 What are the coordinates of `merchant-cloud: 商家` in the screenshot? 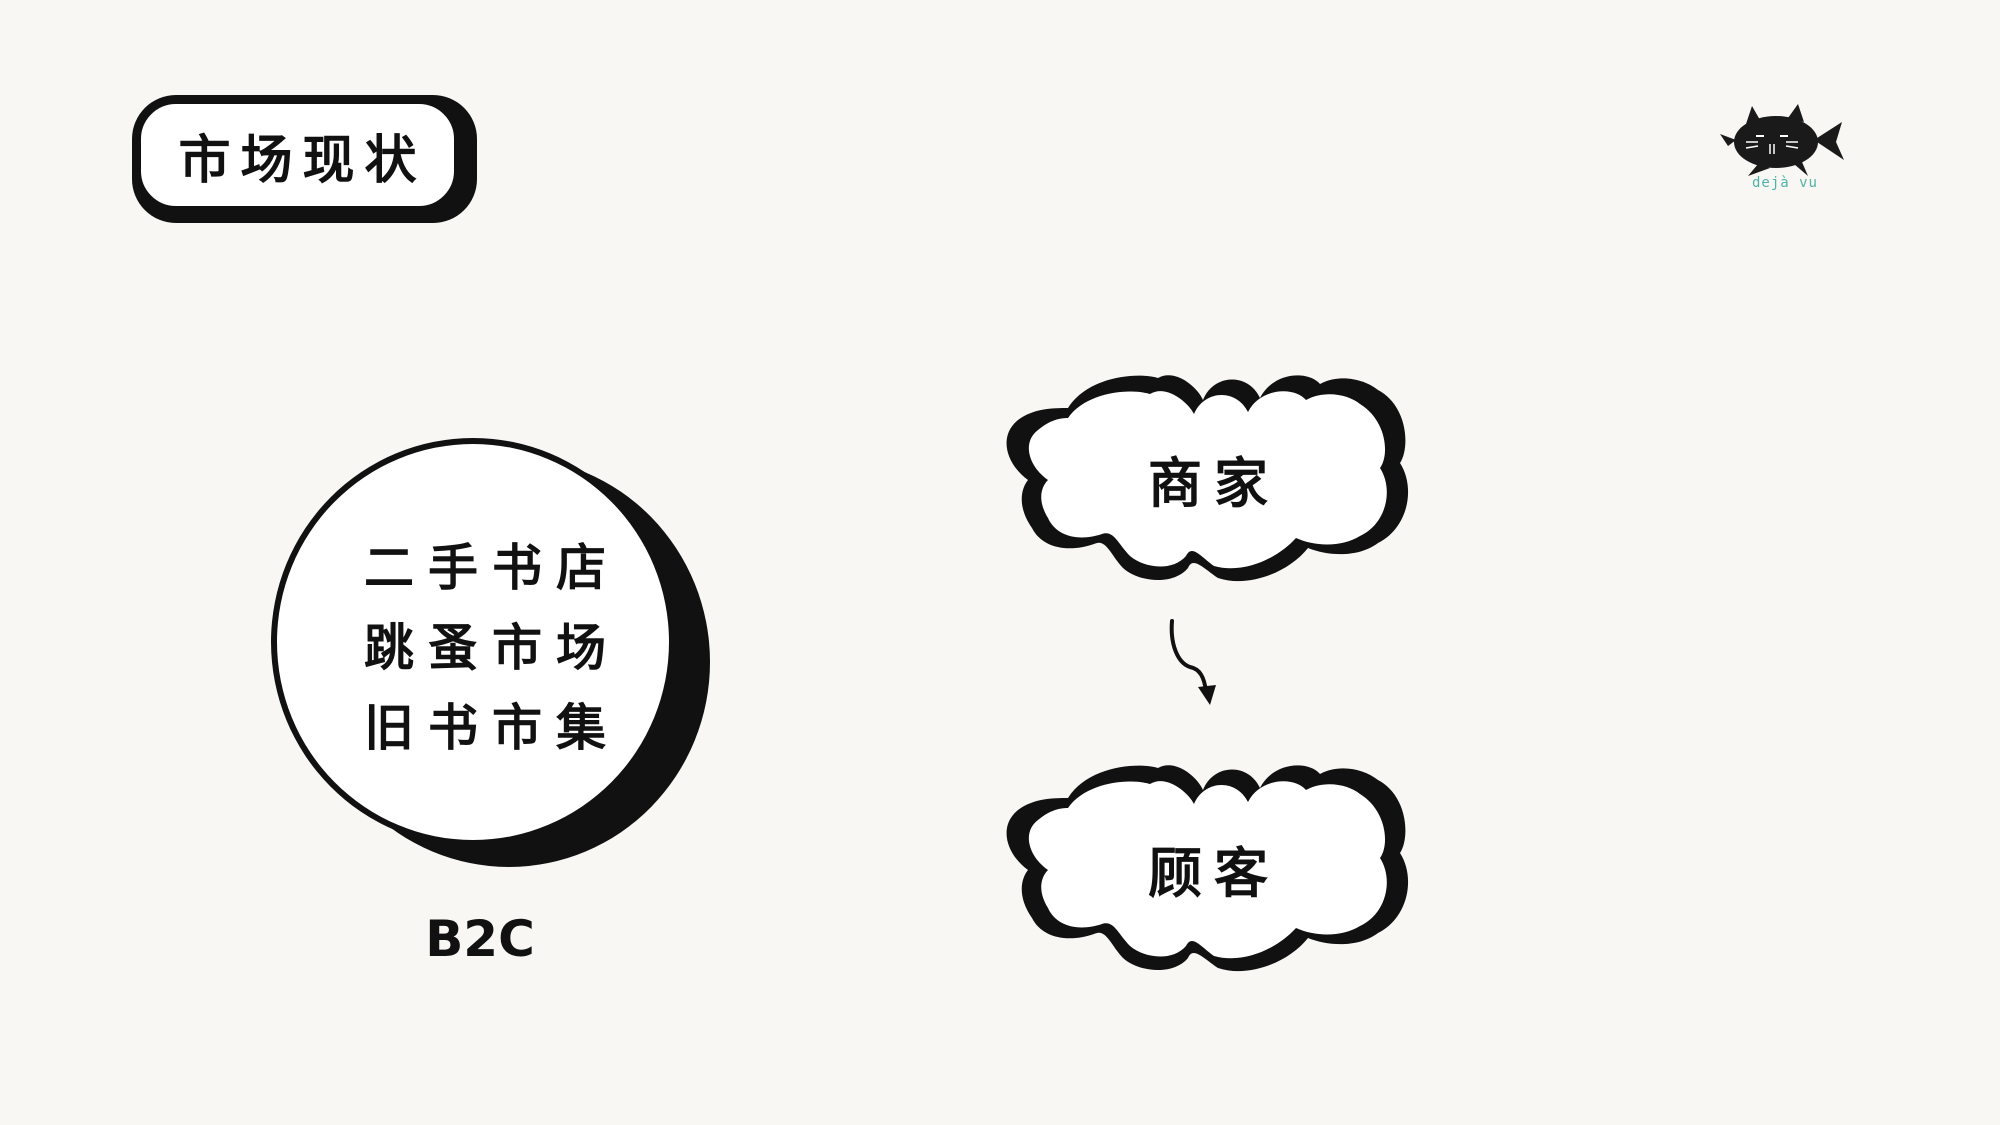 It's located at (1208, 478).